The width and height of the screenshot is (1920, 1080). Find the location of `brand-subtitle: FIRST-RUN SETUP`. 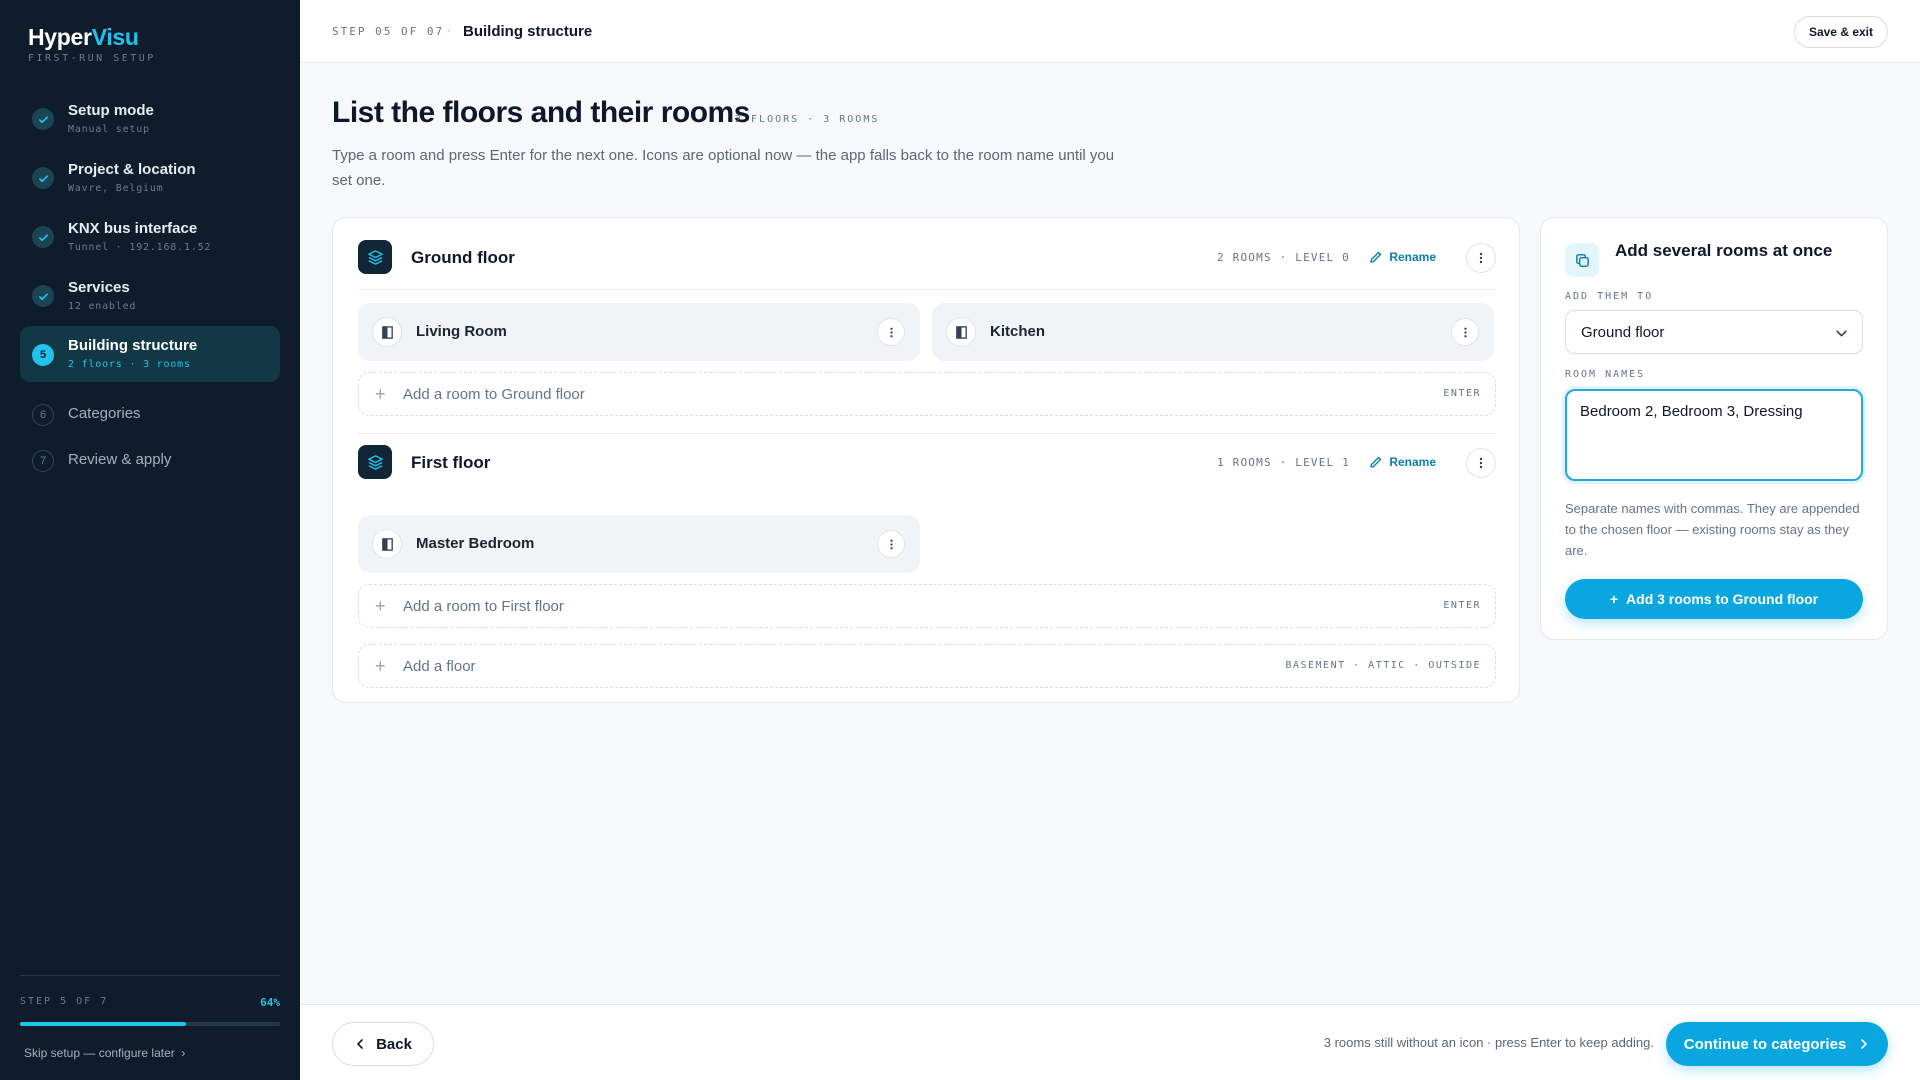

brand-subtitle: FIRST-RUN SETUP is located at coordinates (92, 58).